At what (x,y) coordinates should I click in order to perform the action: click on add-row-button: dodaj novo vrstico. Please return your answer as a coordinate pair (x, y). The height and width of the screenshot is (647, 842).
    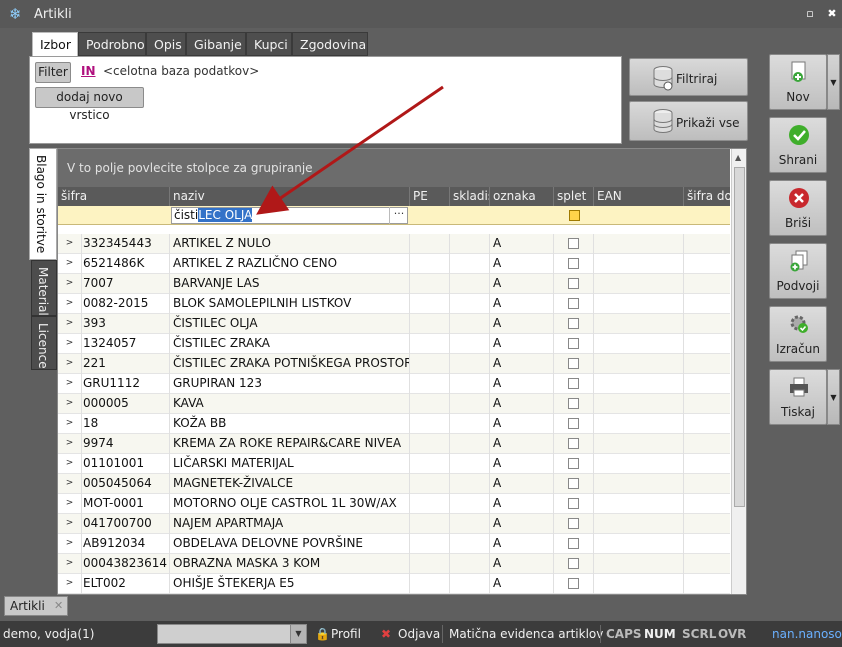
    Looking at the image, I should click on (89, 104).